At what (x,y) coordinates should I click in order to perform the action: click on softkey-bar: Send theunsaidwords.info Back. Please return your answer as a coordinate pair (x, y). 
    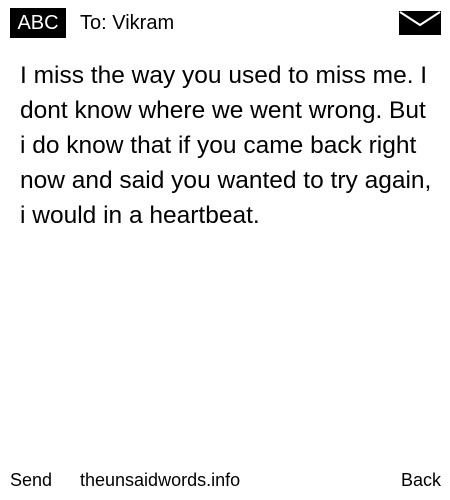
    Looking at the image, I should click on (225, 480).